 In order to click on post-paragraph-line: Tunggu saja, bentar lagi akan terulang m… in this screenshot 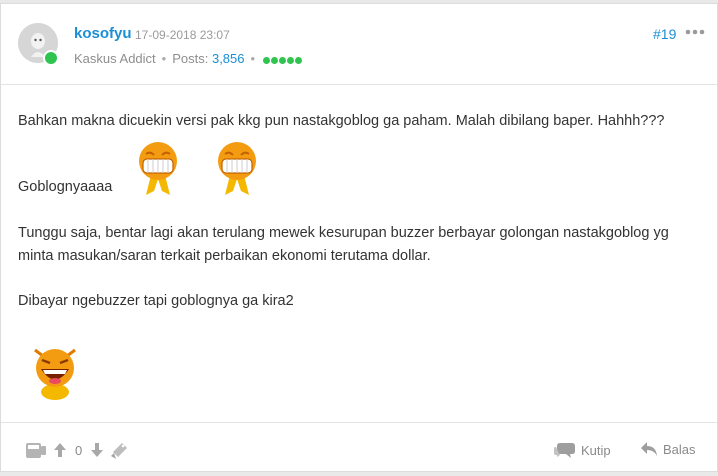, I will do `click(343, 233)`.